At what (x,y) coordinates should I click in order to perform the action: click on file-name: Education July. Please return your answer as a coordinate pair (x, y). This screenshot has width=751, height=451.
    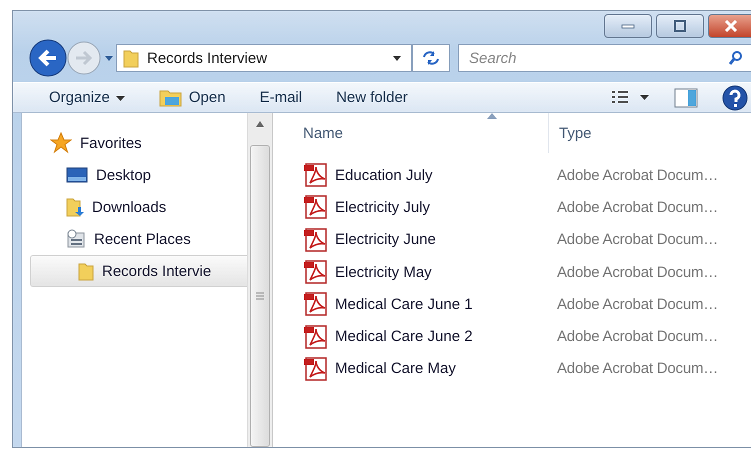
    Looking at the image, I should click on (384, 175).